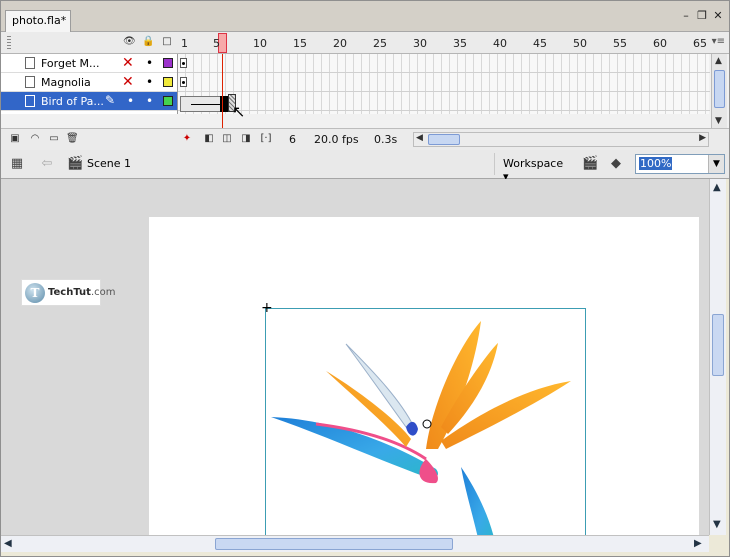 Image resolution: width=730 pixels, height=557 pixels. What do you see at coordinates (616, 164) in the screenshot?
I see `edit-symbols-icon: ◆` at bounding box center [616, 164].